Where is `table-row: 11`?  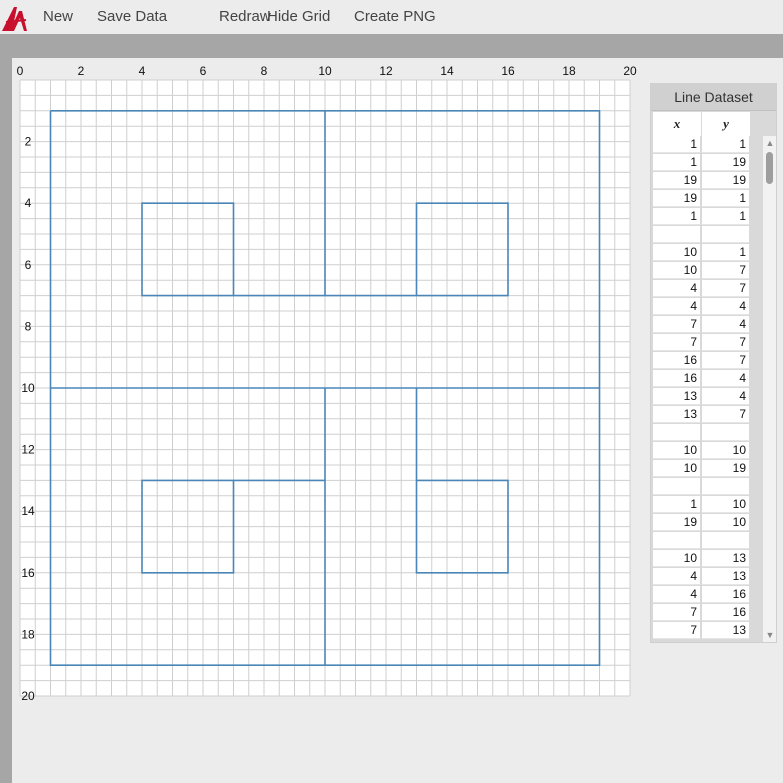
table-row: 11 is located at coordinates (708, 217).